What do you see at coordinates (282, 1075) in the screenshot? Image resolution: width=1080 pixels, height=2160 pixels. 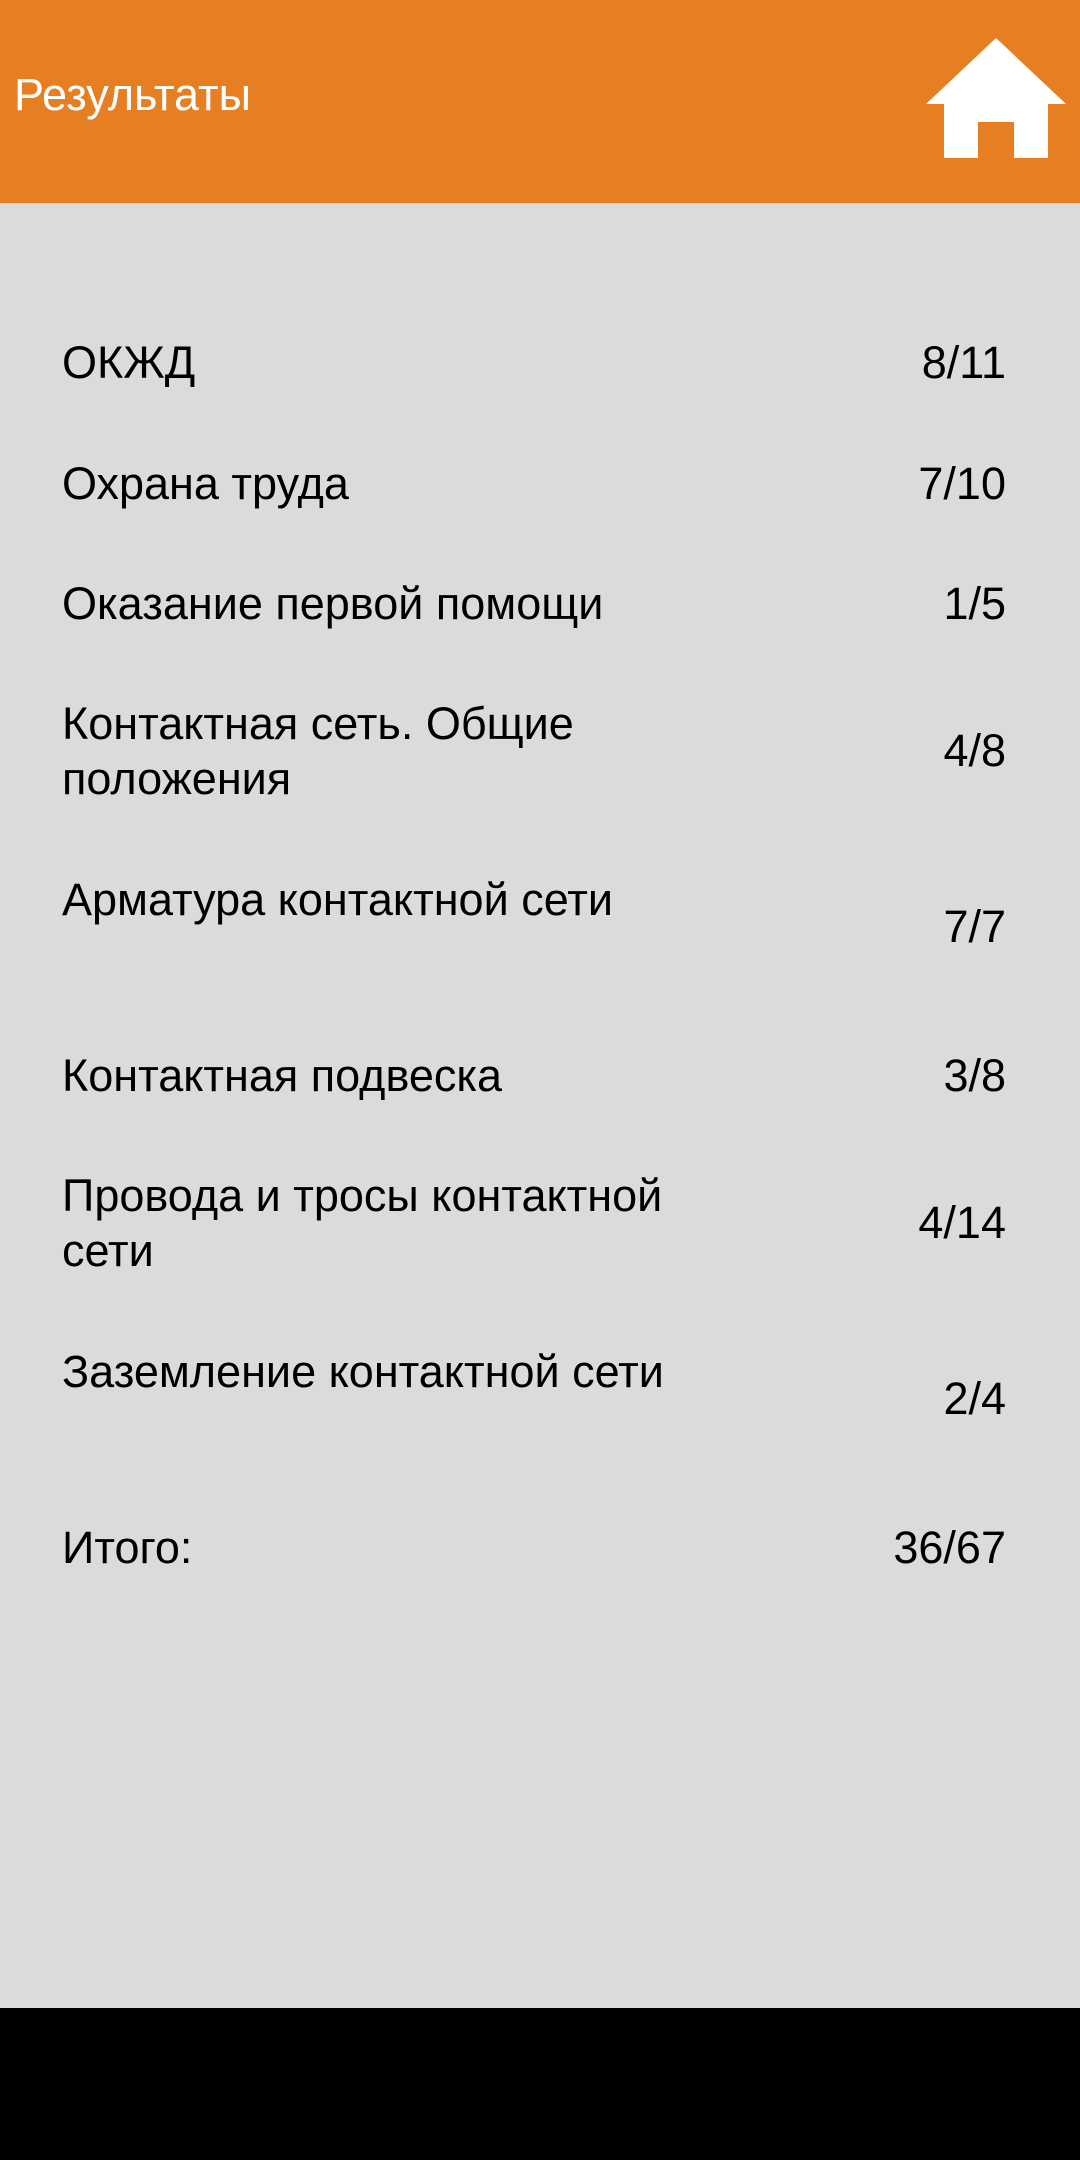 I see `result-label: Контактная подвеска` at bounding box center [282, 1075].